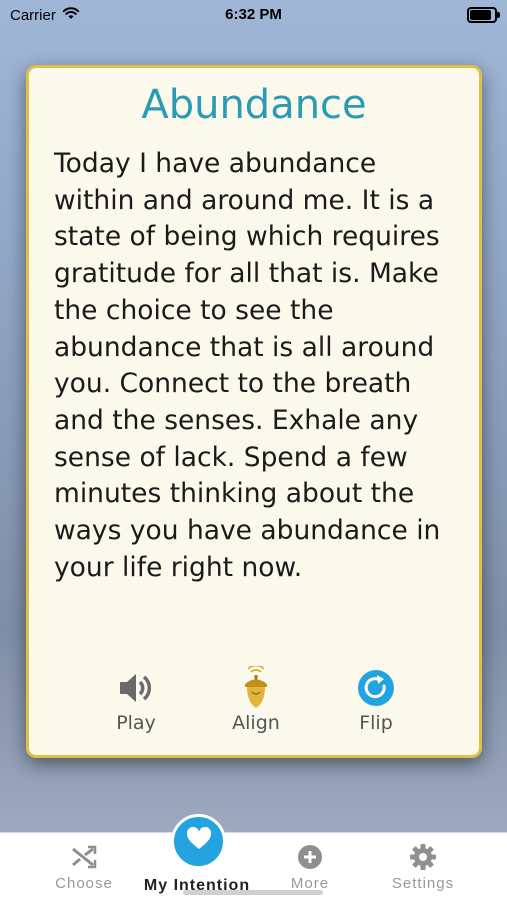 This screenshot has height=901, width=507. What do you see at coordinates (136, 723) in the screenshot?
I see `play-label: Play` at bounding box center [136, 723].